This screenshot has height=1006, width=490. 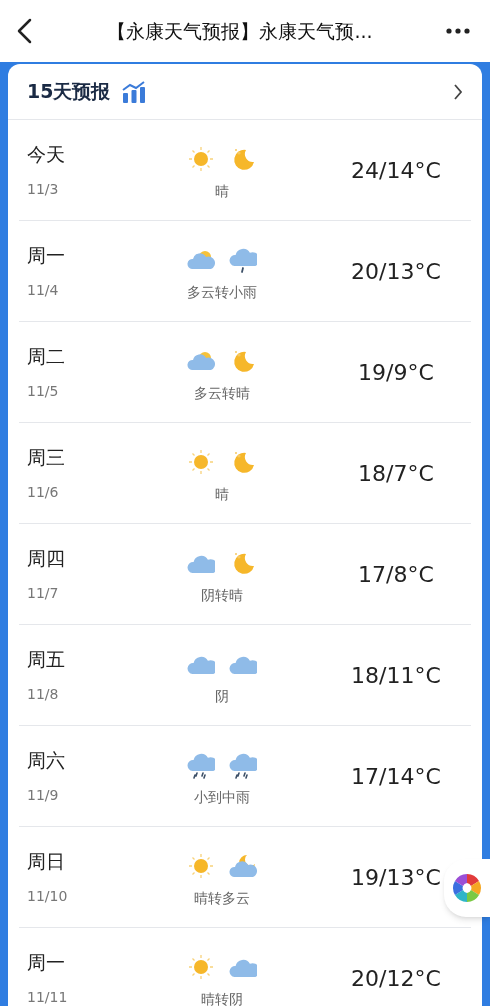 What do you see at coordinates (396, 978) in the screenshot?
I see `temperature-range: 20/12°C` at bounding box center [396, 978].